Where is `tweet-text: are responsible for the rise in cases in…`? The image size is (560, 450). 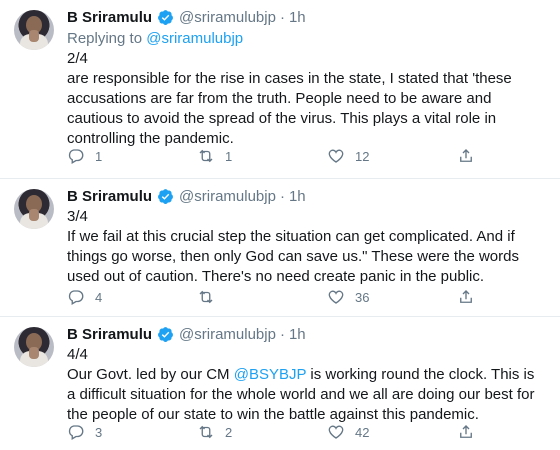
tweet-text: are responsible for the rise in cases in… is located at coordinates (289, 108).